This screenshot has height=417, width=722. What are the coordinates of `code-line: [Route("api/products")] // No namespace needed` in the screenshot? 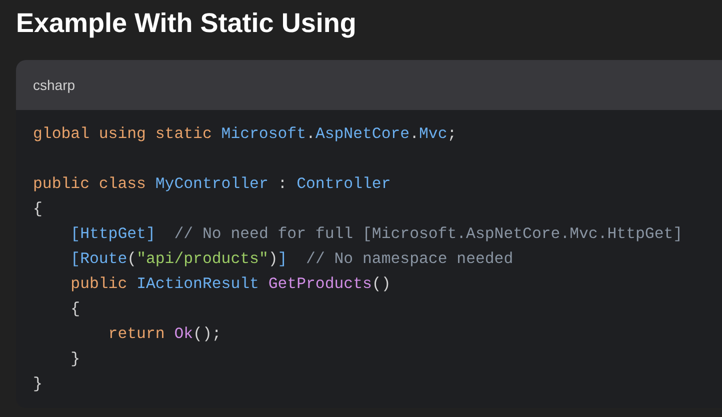 It's located at (292, 259).